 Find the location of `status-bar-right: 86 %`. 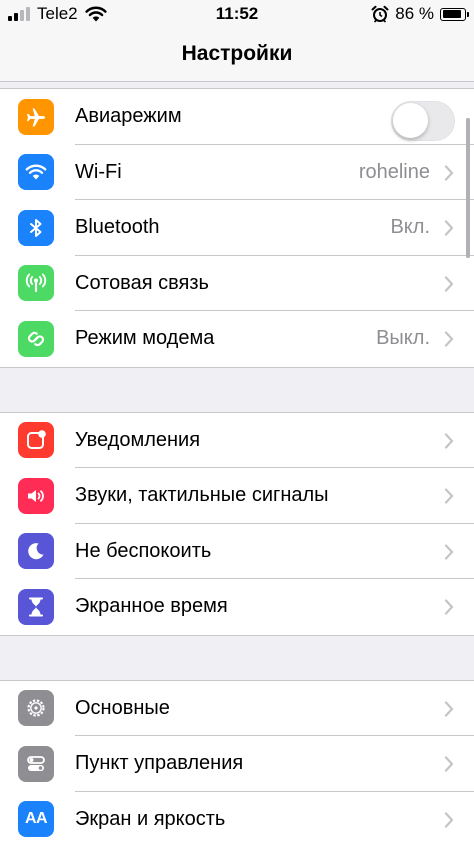

status-bar-right: 86 % is located at coordinates (420, 14).